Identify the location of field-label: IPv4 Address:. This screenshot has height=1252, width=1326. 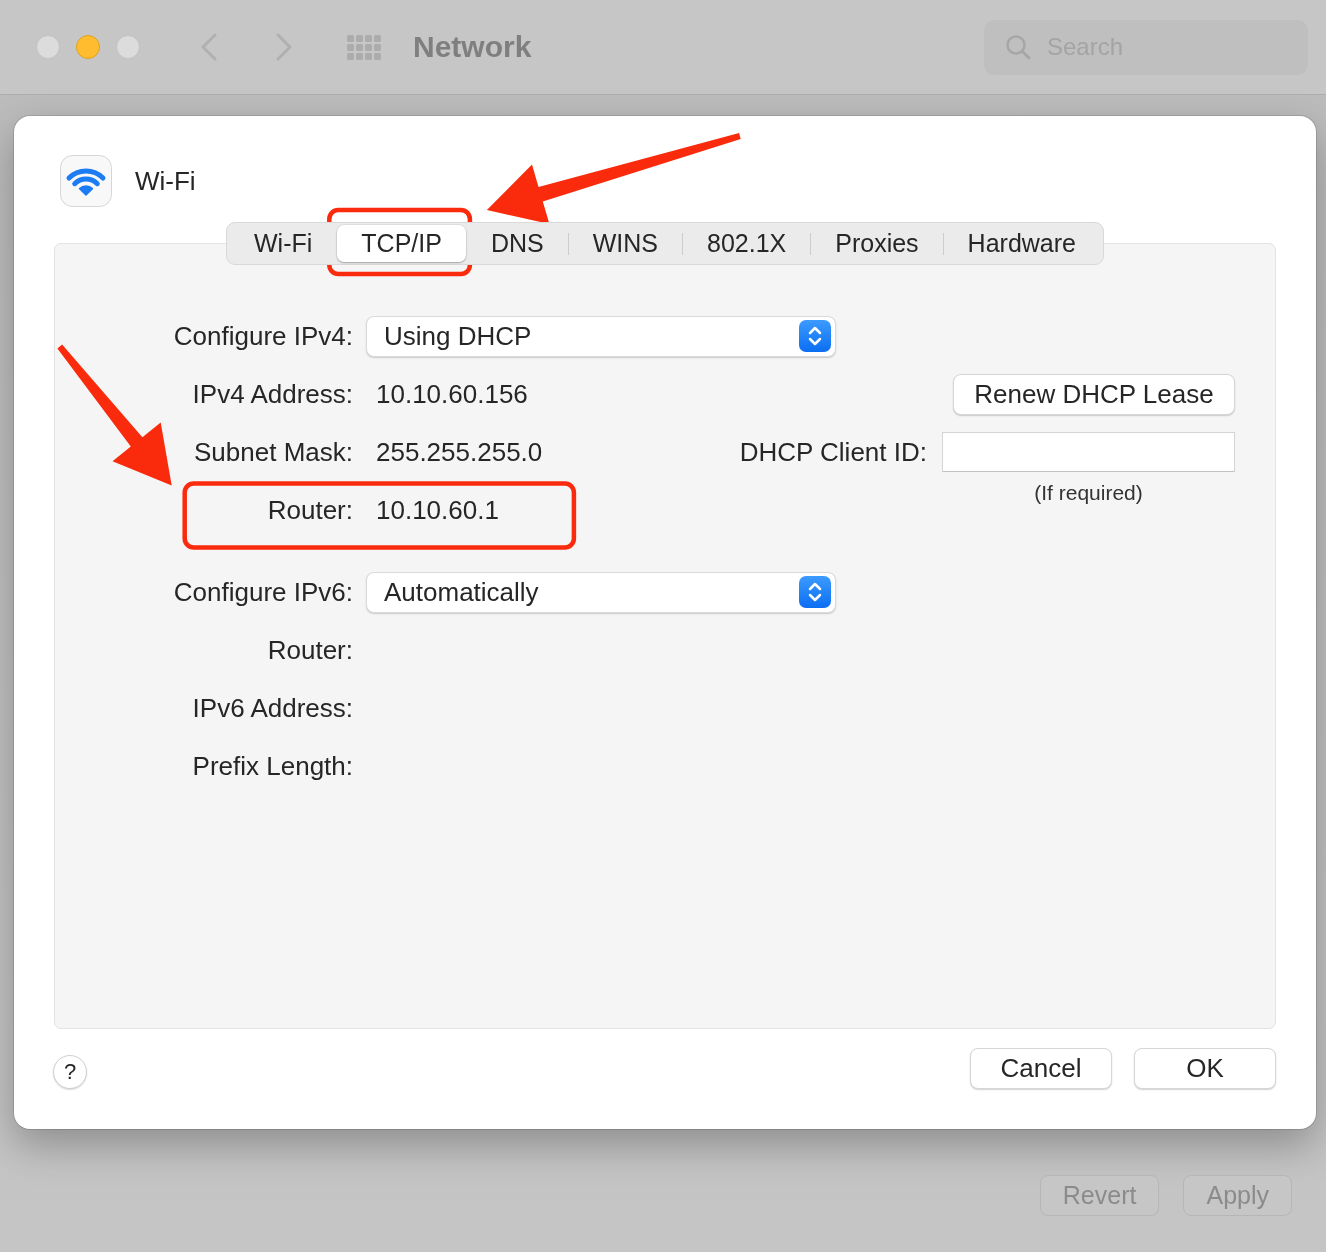
(272, 394).